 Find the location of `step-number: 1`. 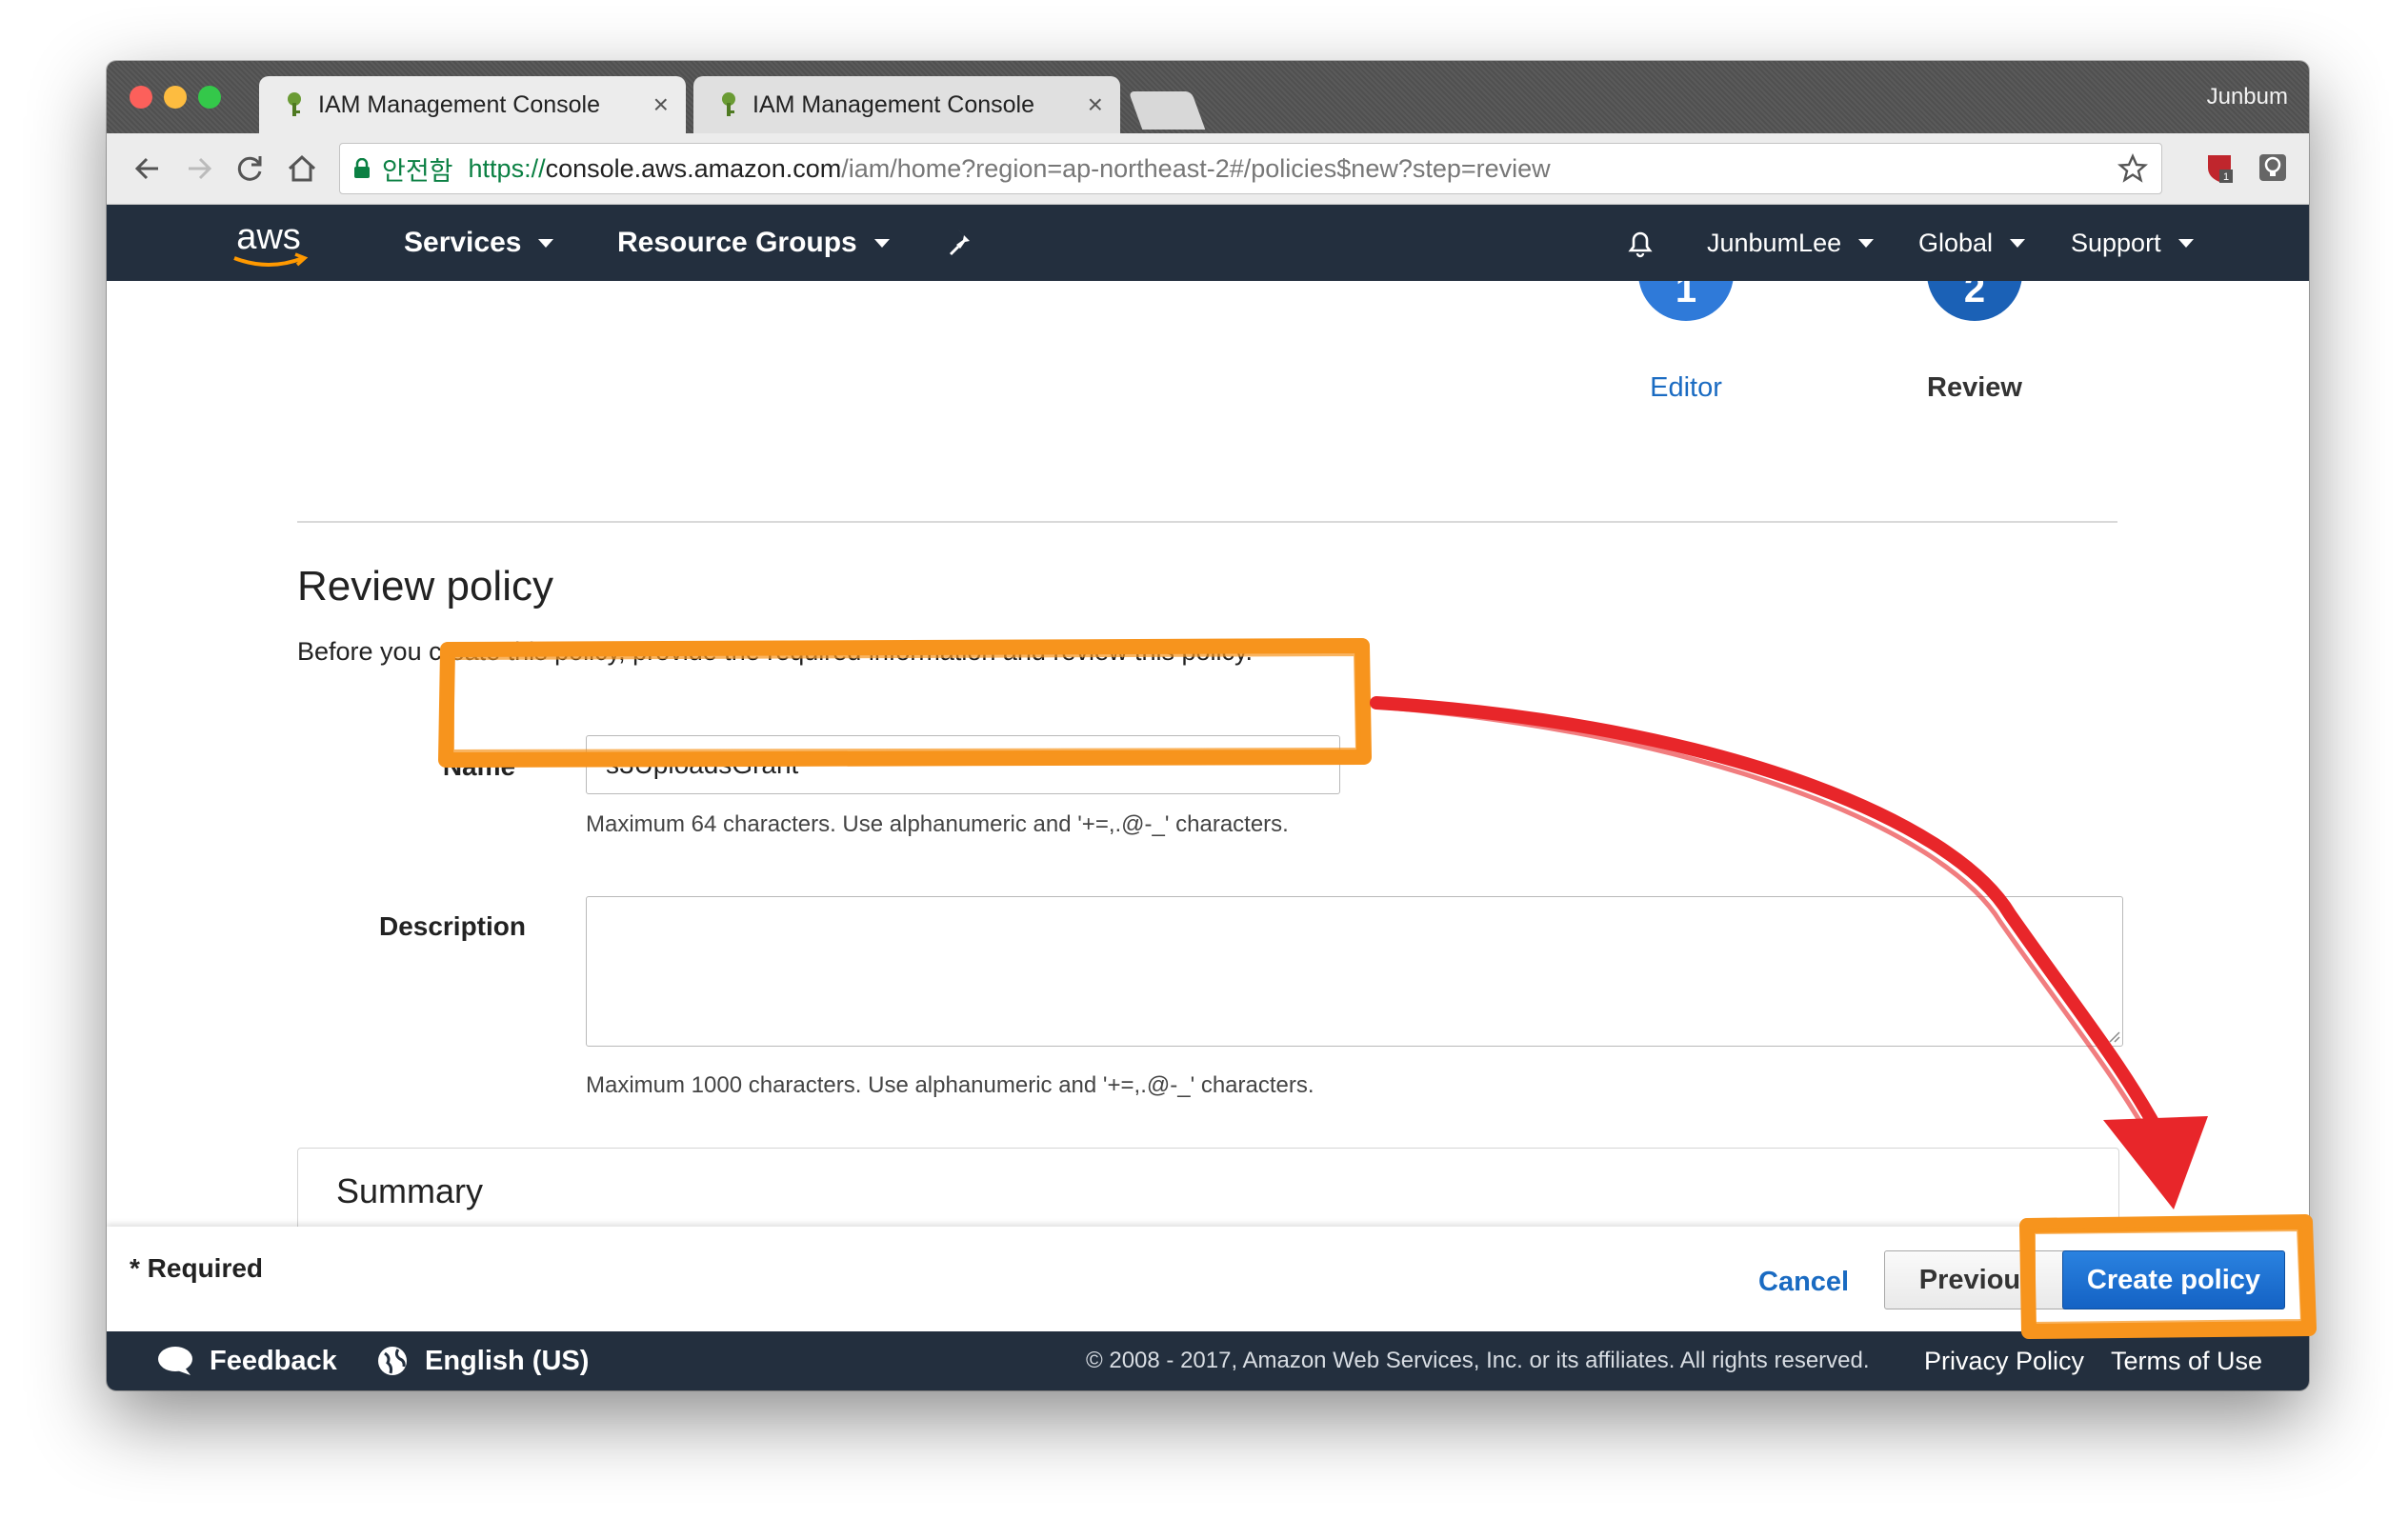

step-number: 1 is located at coordinates (1686, 295).